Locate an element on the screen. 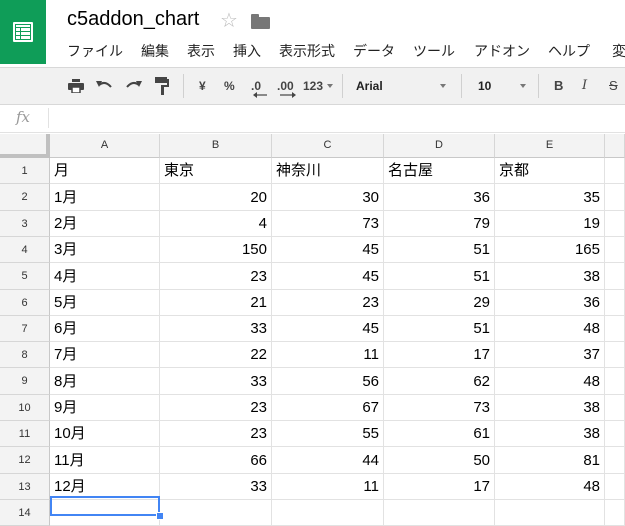 Image resolution: width=625 pixels, height=526 pixels. row-header: 6 is located at coordinates (25, 303).